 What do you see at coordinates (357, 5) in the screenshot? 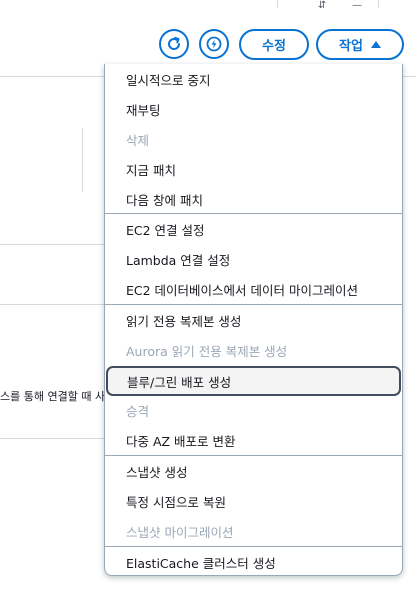
I see `menu-icon: —` at bounding box center [357, 5].